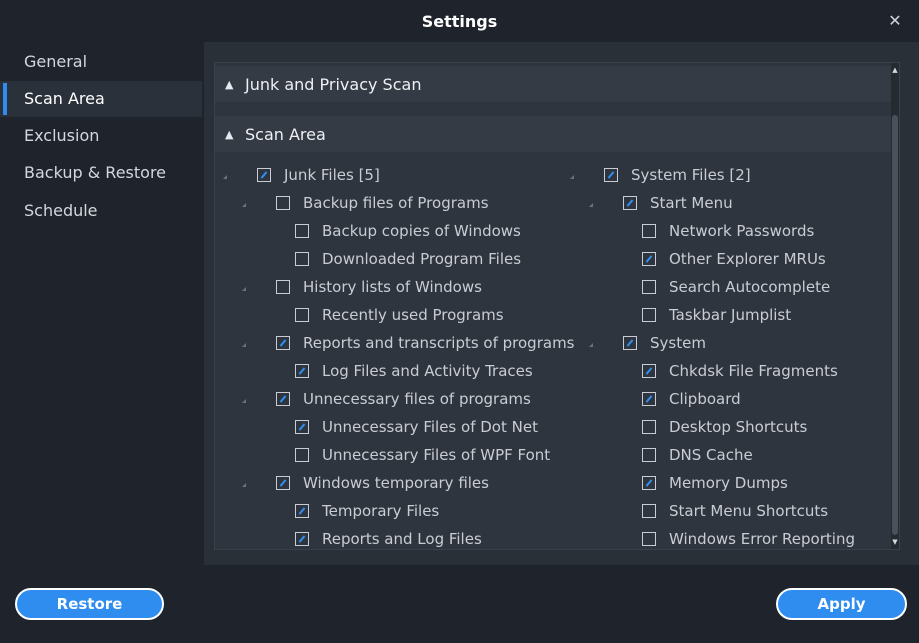 The width and height of the screenshot is (919, 643). I want to click on tree-item: Reports and Log Files, so click(388, 538).